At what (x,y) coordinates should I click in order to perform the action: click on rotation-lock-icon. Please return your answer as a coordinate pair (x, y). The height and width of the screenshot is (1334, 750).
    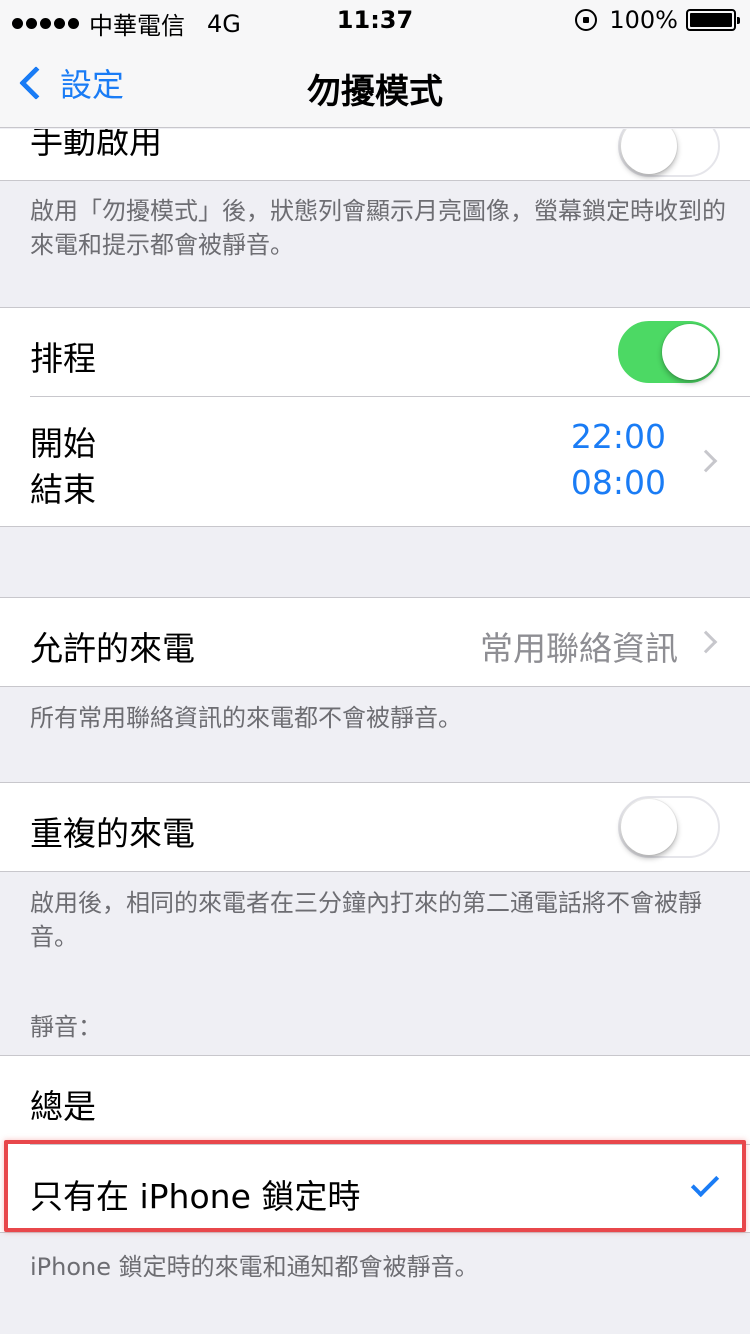
    Looking at the image, I should click on (586, 20).